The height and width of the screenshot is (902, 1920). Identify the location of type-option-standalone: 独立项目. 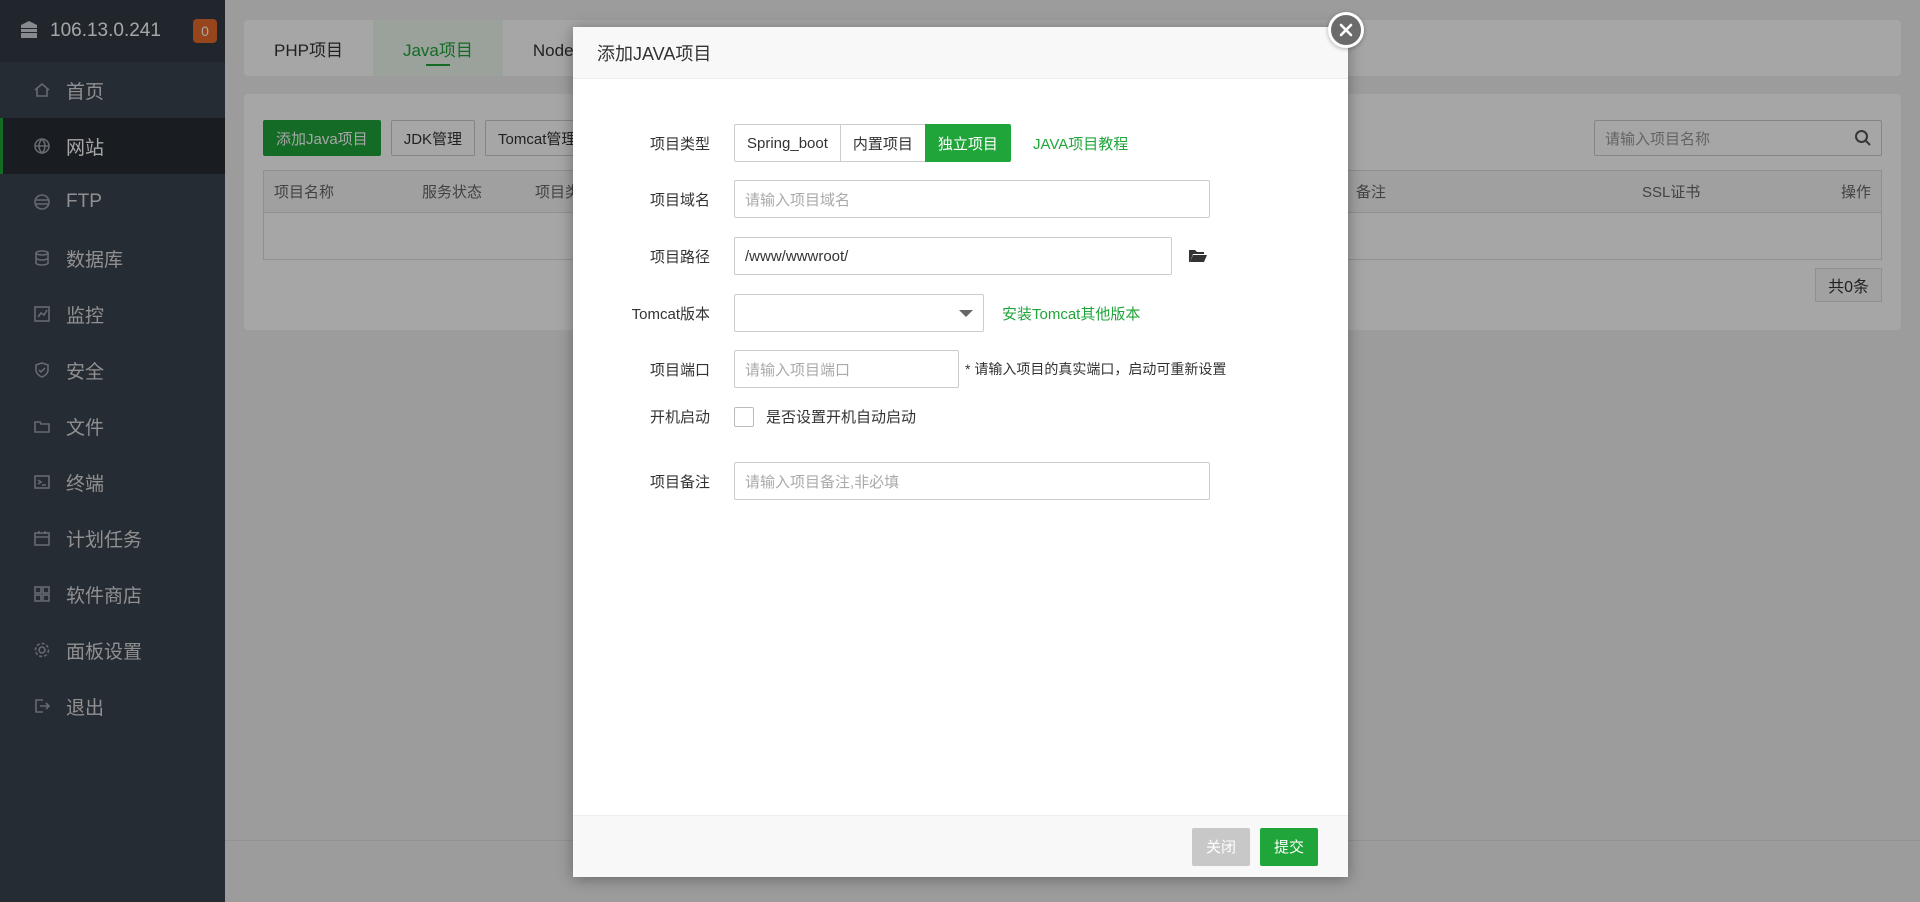
(967, 143).